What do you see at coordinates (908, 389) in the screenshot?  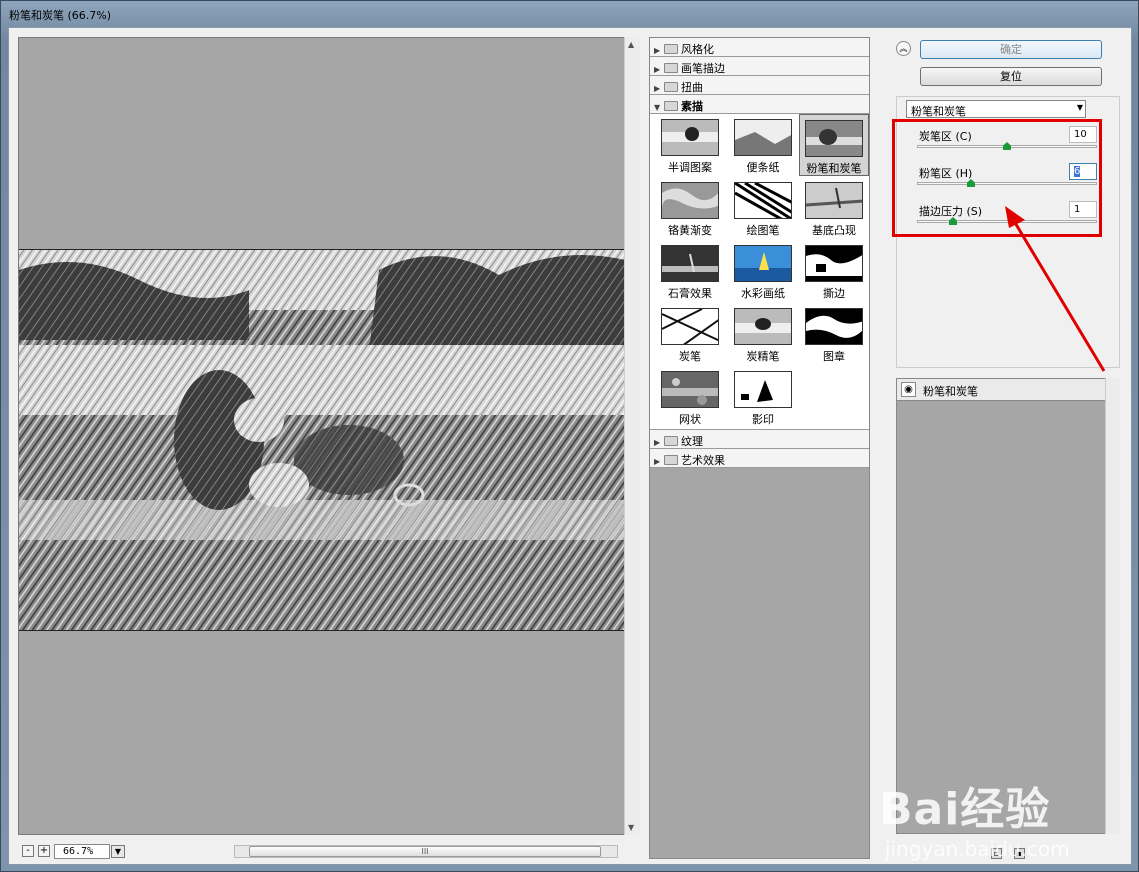 I see `eye-visibility-icon: ◉` at bounding box center [908, 389].